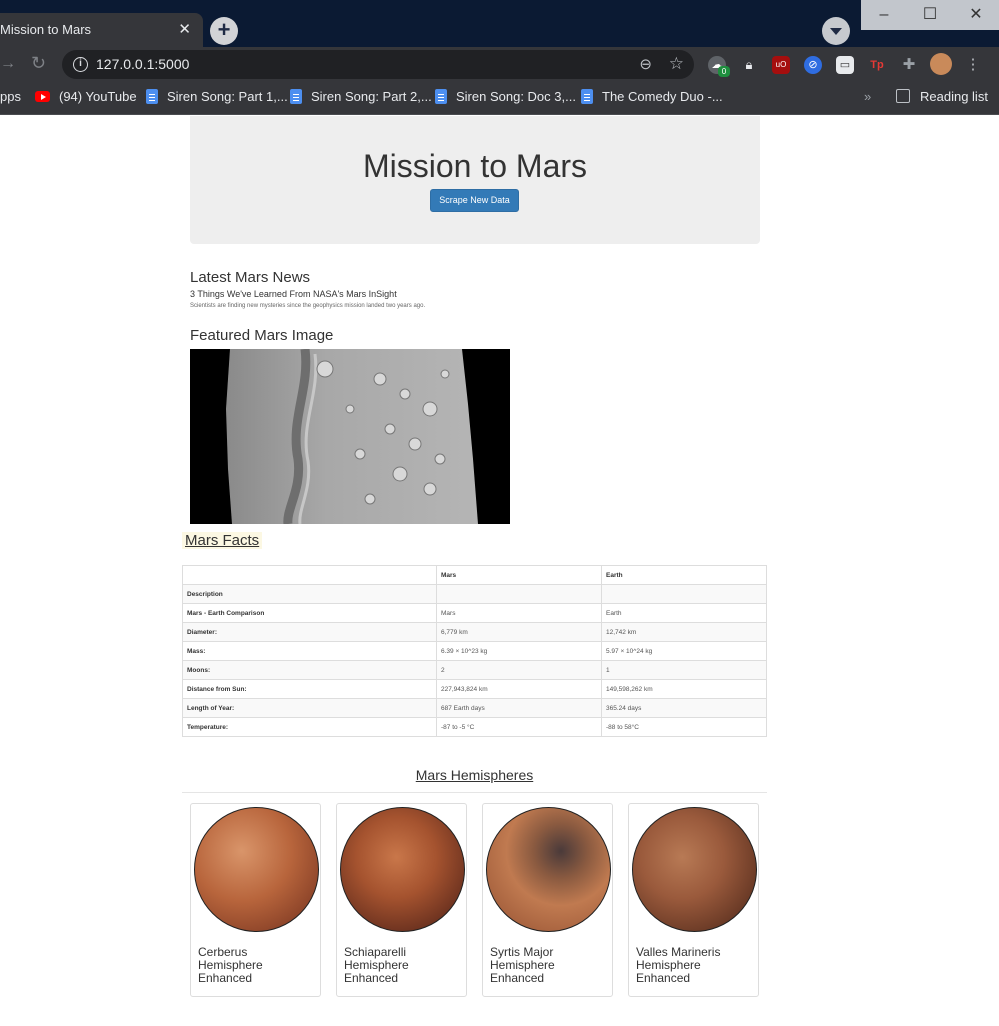  Describe the element at coordinates (941, 64) in the screenshot. I see `profile-avatar` at that location.